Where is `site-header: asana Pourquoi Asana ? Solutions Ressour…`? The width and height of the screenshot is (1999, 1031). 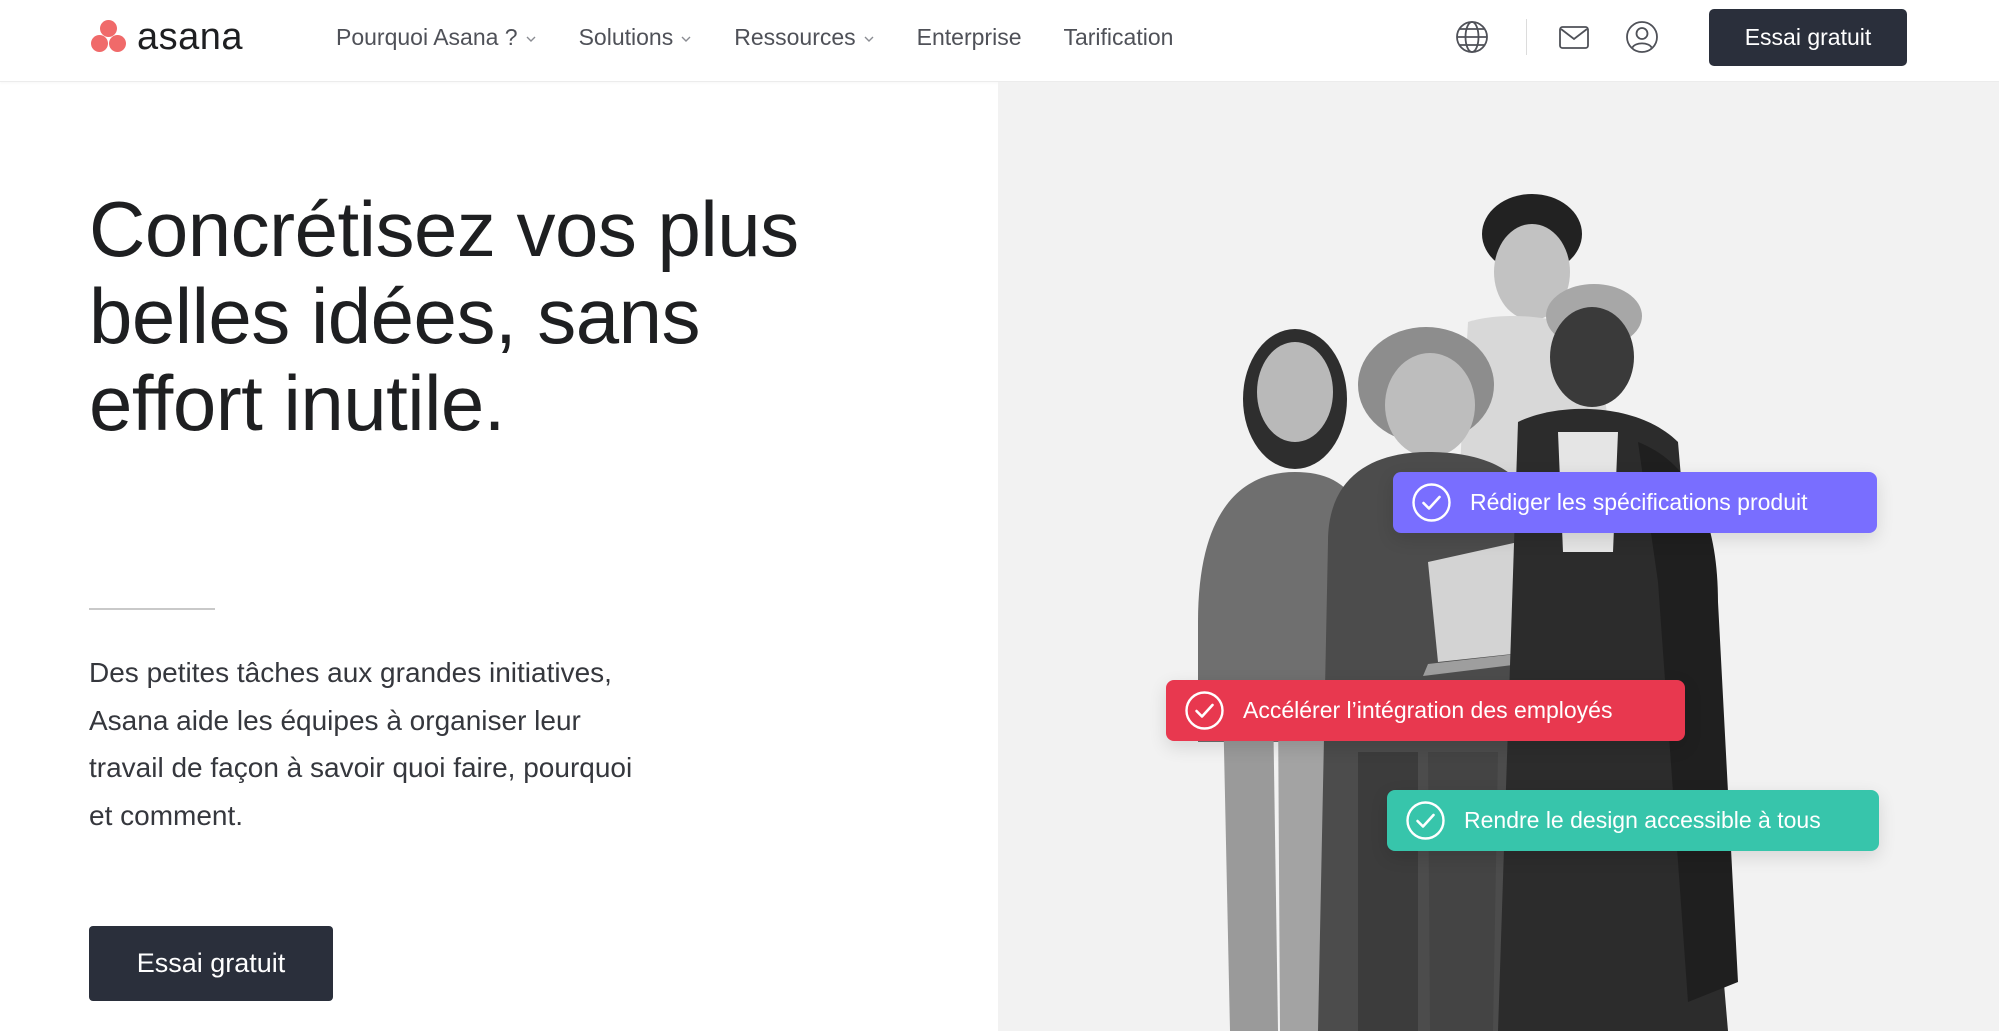 site-header: asana Pourquoi Asana ? Solutions Ressour… is located at coordinates (999, 41).